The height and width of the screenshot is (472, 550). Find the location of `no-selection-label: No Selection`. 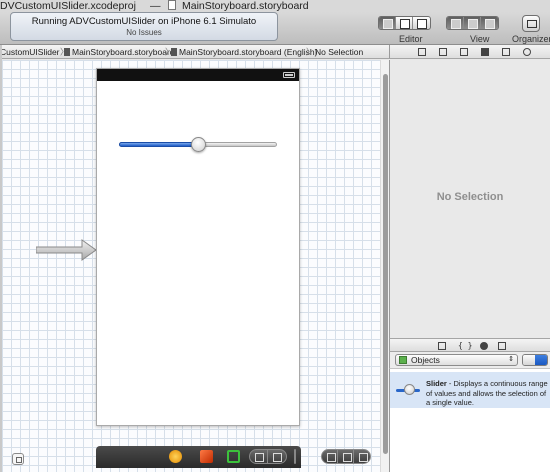

no-selection-label: No Selection is located at coordinates (470, 197).